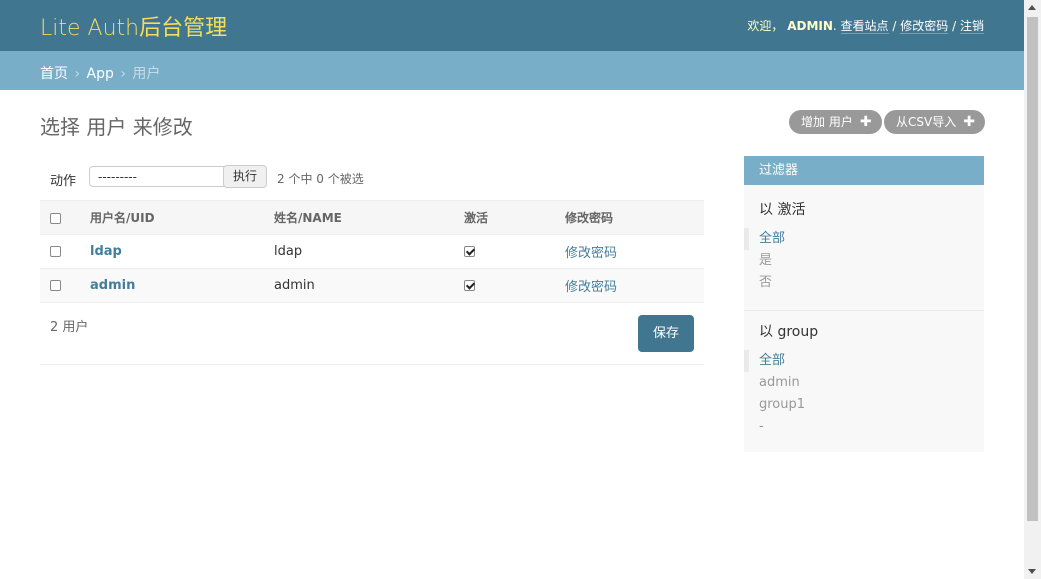  Describe the element at coordinates (810, 26) in the screenshot. I see `username: ADMIN` at that location.